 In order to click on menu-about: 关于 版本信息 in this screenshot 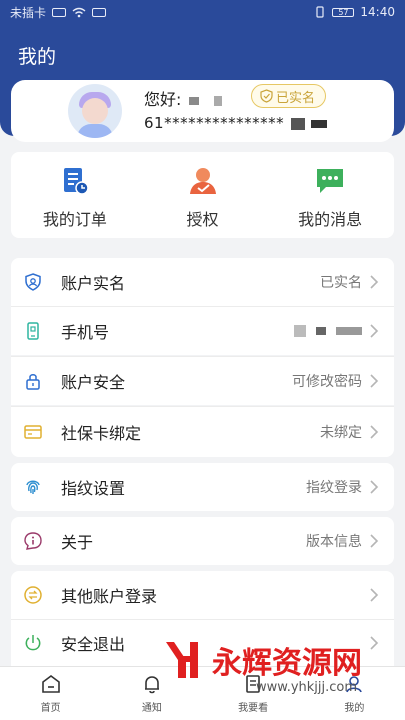, I will do `click(202, 541)`.